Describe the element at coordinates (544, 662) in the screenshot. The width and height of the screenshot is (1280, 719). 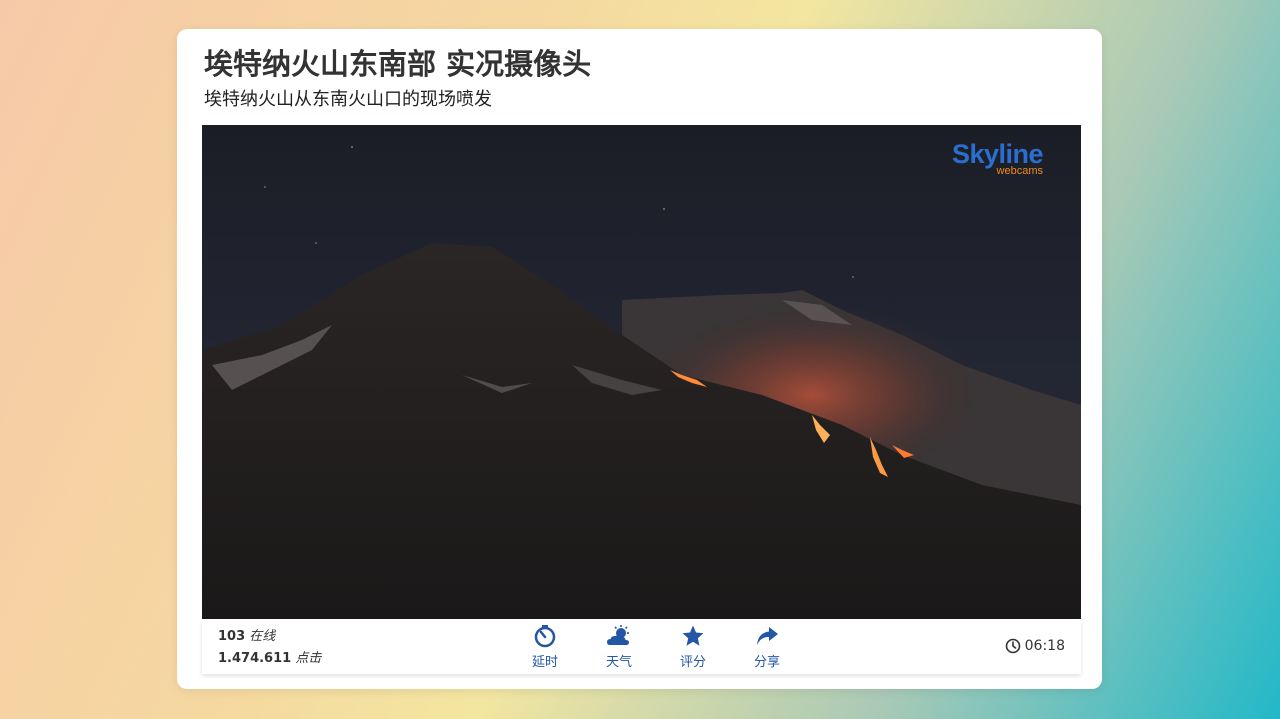
I see `timelapse-label: 延时` at that location.